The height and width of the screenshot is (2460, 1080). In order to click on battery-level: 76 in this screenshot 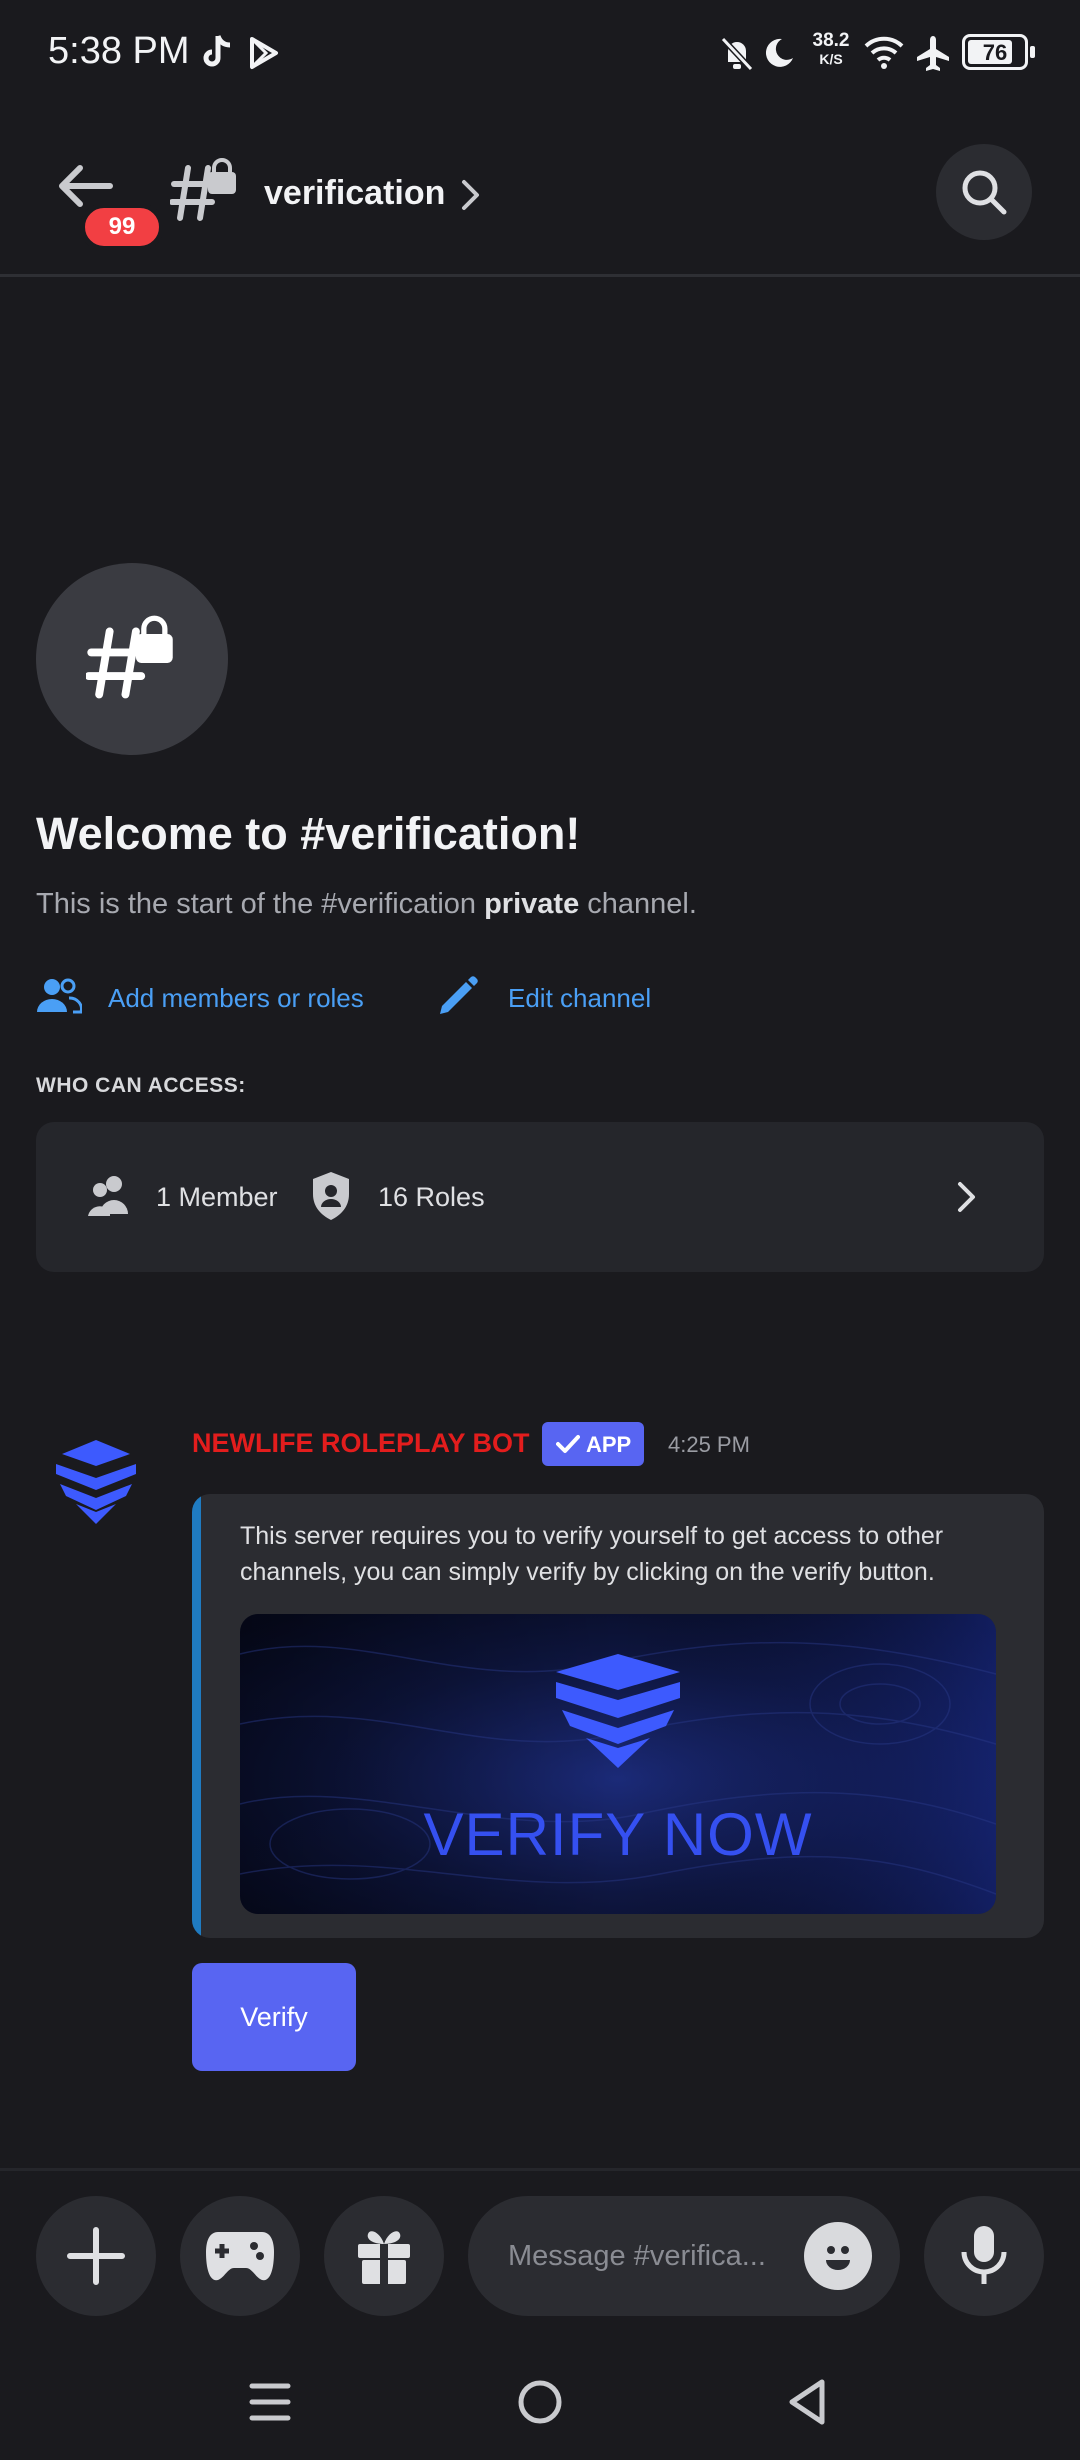, I will do `click(995, 52)`.